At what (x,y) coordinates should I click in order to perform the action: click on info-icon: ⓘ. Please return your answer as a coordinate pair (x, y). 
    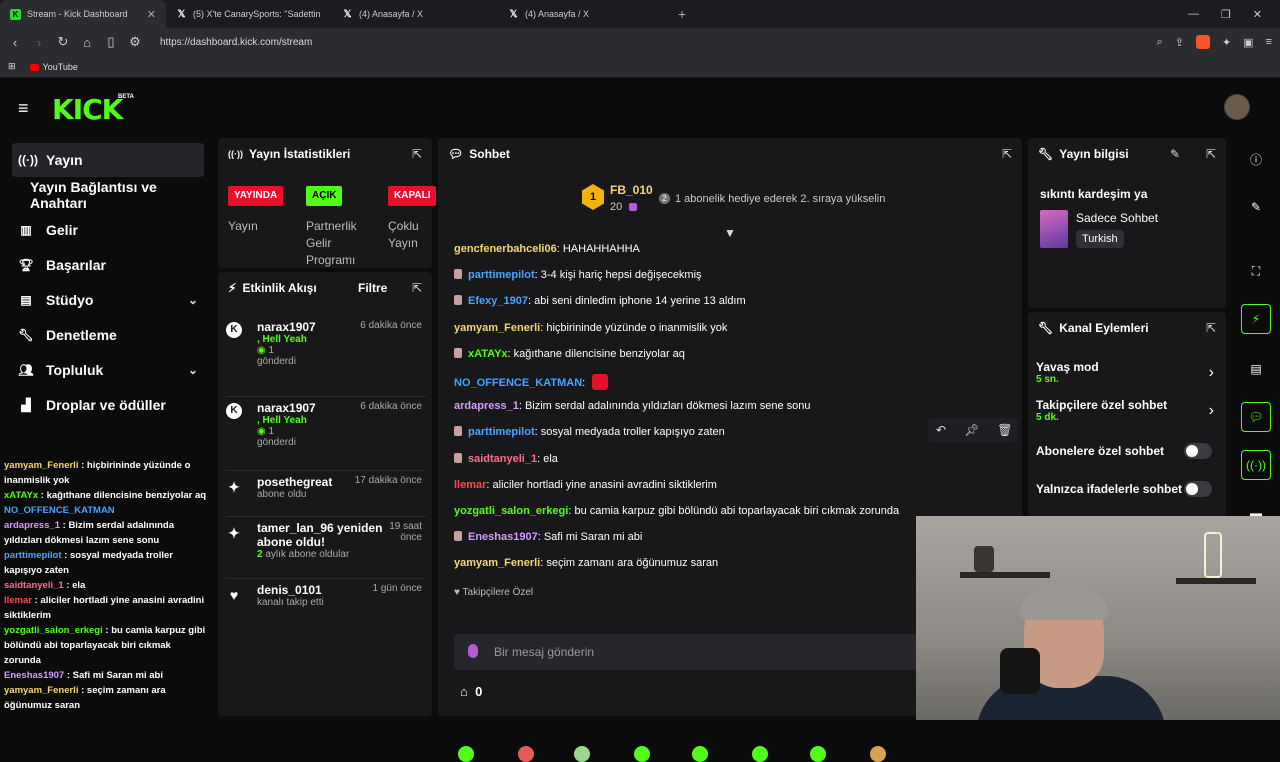
    Looking at the image, I should click on (1256, 159).